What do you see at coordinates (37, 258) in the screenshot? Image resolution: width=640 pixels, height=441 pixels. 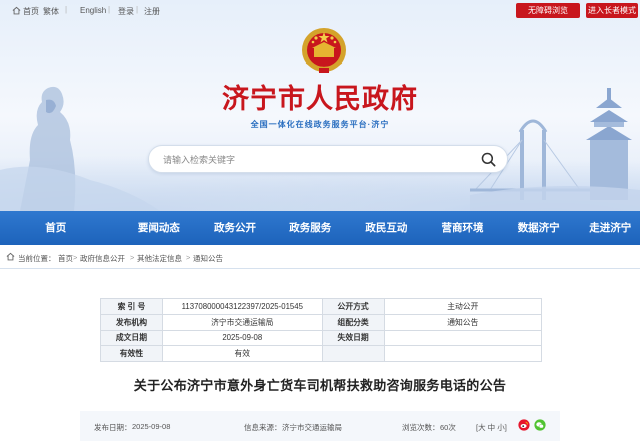 I see `breadcrumb-prefix: 当前位置：` at bounding box center [37, 258].